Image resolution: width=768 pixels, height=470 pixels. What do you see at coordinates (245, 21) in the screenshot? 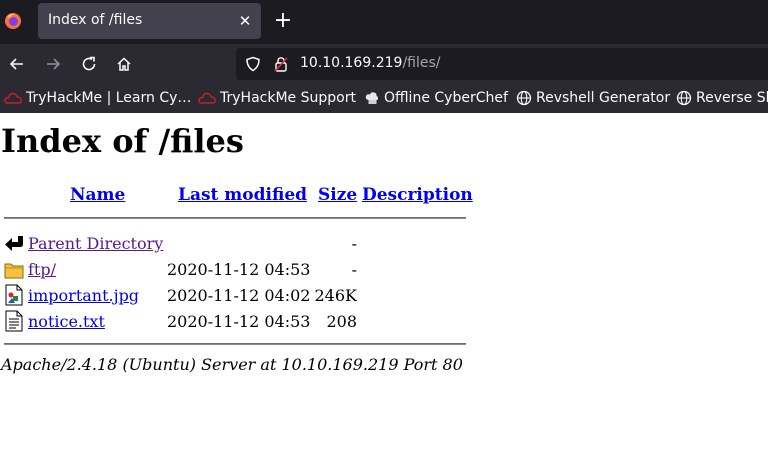
I see `close-tab-icon: ✕` at bounding box center [245, 21].